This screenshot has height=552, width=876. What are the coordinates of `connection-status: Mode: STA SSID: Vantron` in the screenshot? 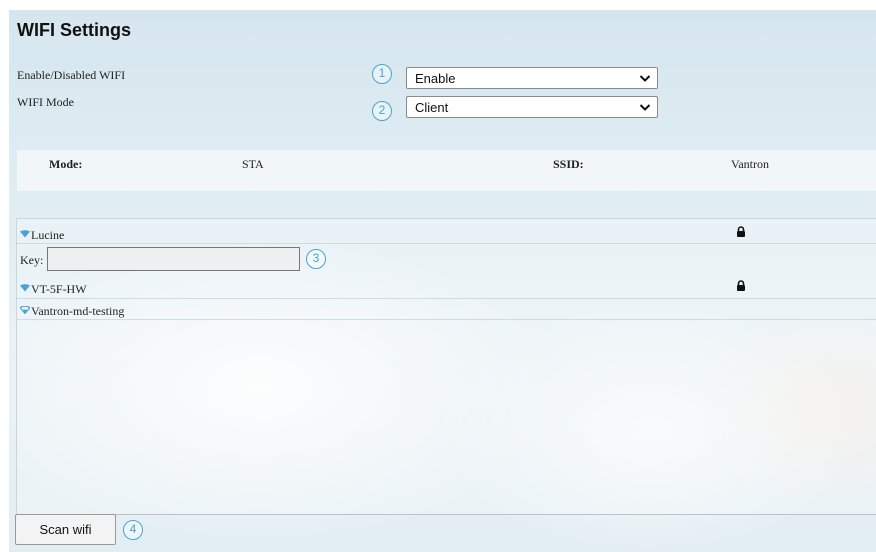 It's located at (446, 170).